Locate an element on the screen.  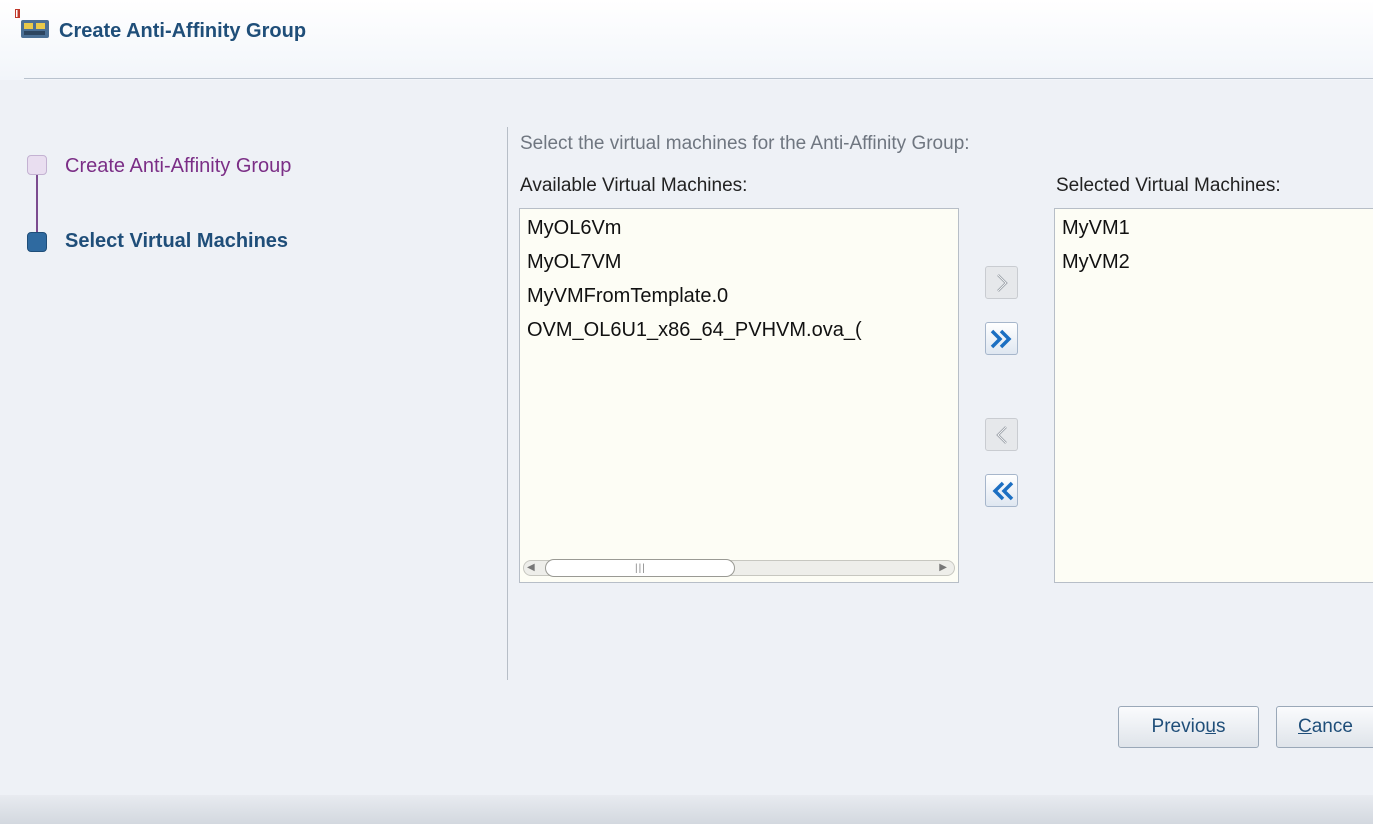
previous-label-part: Previo is located at coordinates (1178, 726).